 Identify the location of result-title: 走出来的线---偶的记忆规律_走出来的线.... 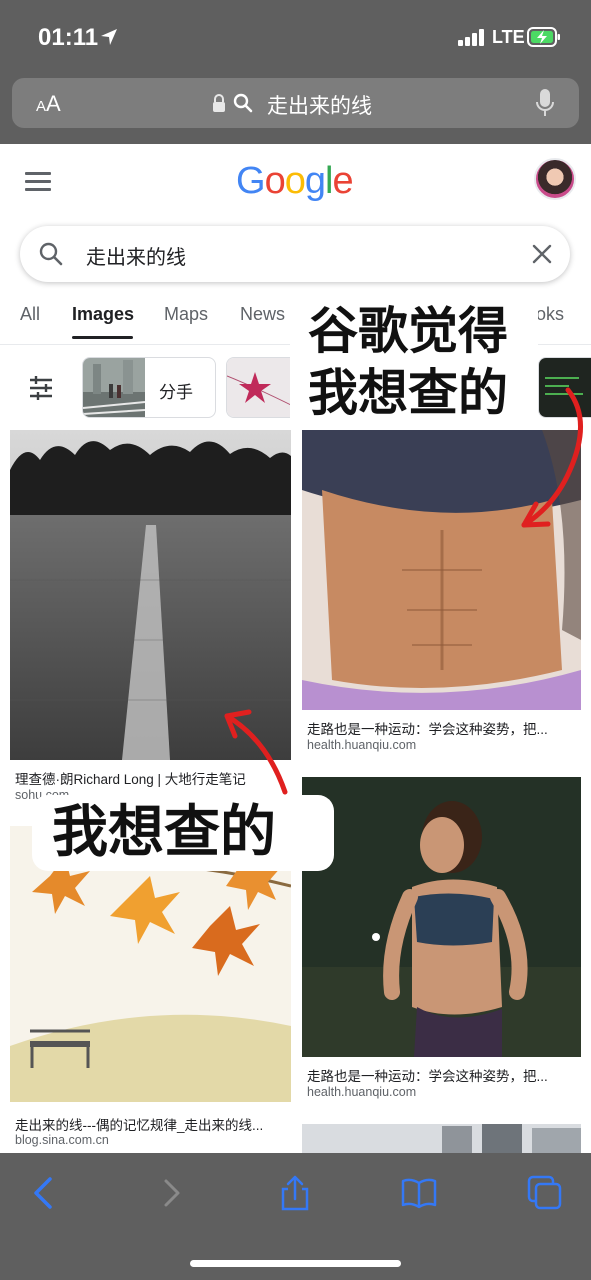
(153, 1124).